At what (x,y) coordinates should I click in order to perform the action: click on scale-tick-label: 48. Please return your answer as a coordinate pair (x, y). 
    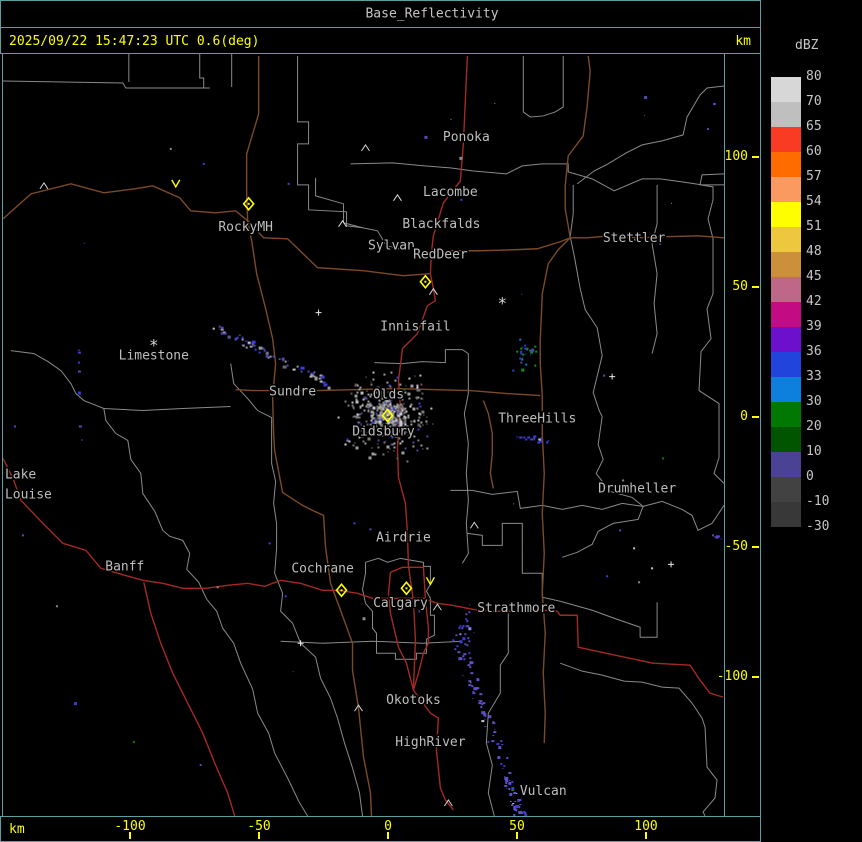
    Looking at the image, I should click on (814, 251).